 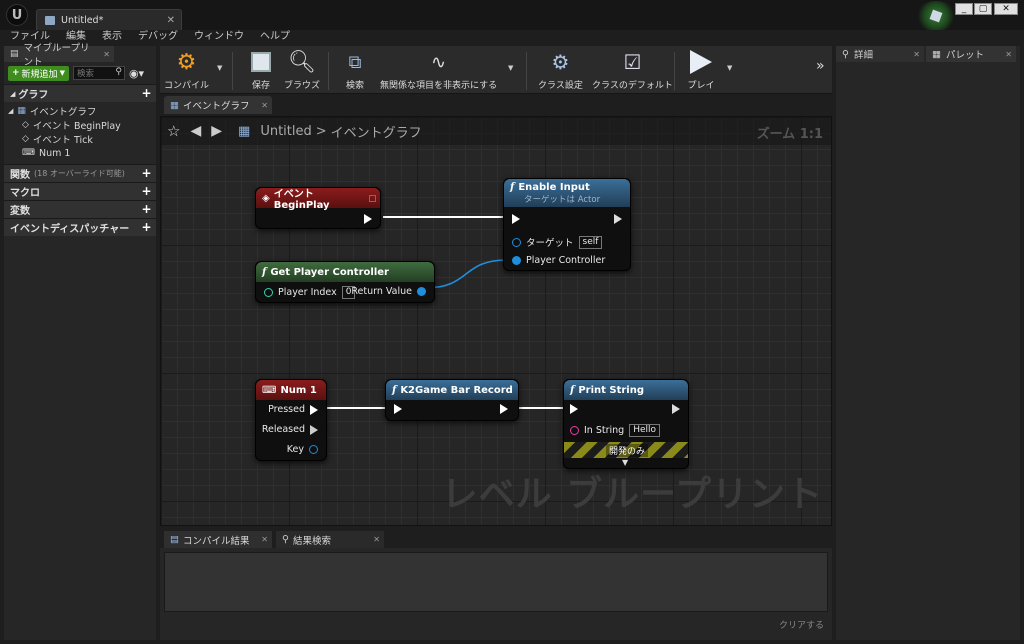 I want to click on add-variable-button: +, so click(x=146, y=209).